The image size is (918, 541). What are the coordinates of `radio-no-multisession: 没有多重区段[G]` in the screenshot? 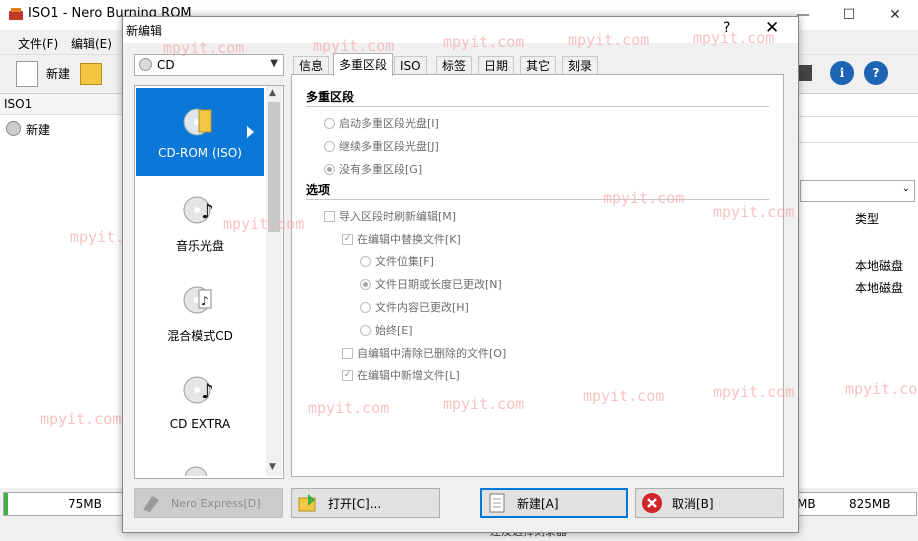 It's located at (373, 169).